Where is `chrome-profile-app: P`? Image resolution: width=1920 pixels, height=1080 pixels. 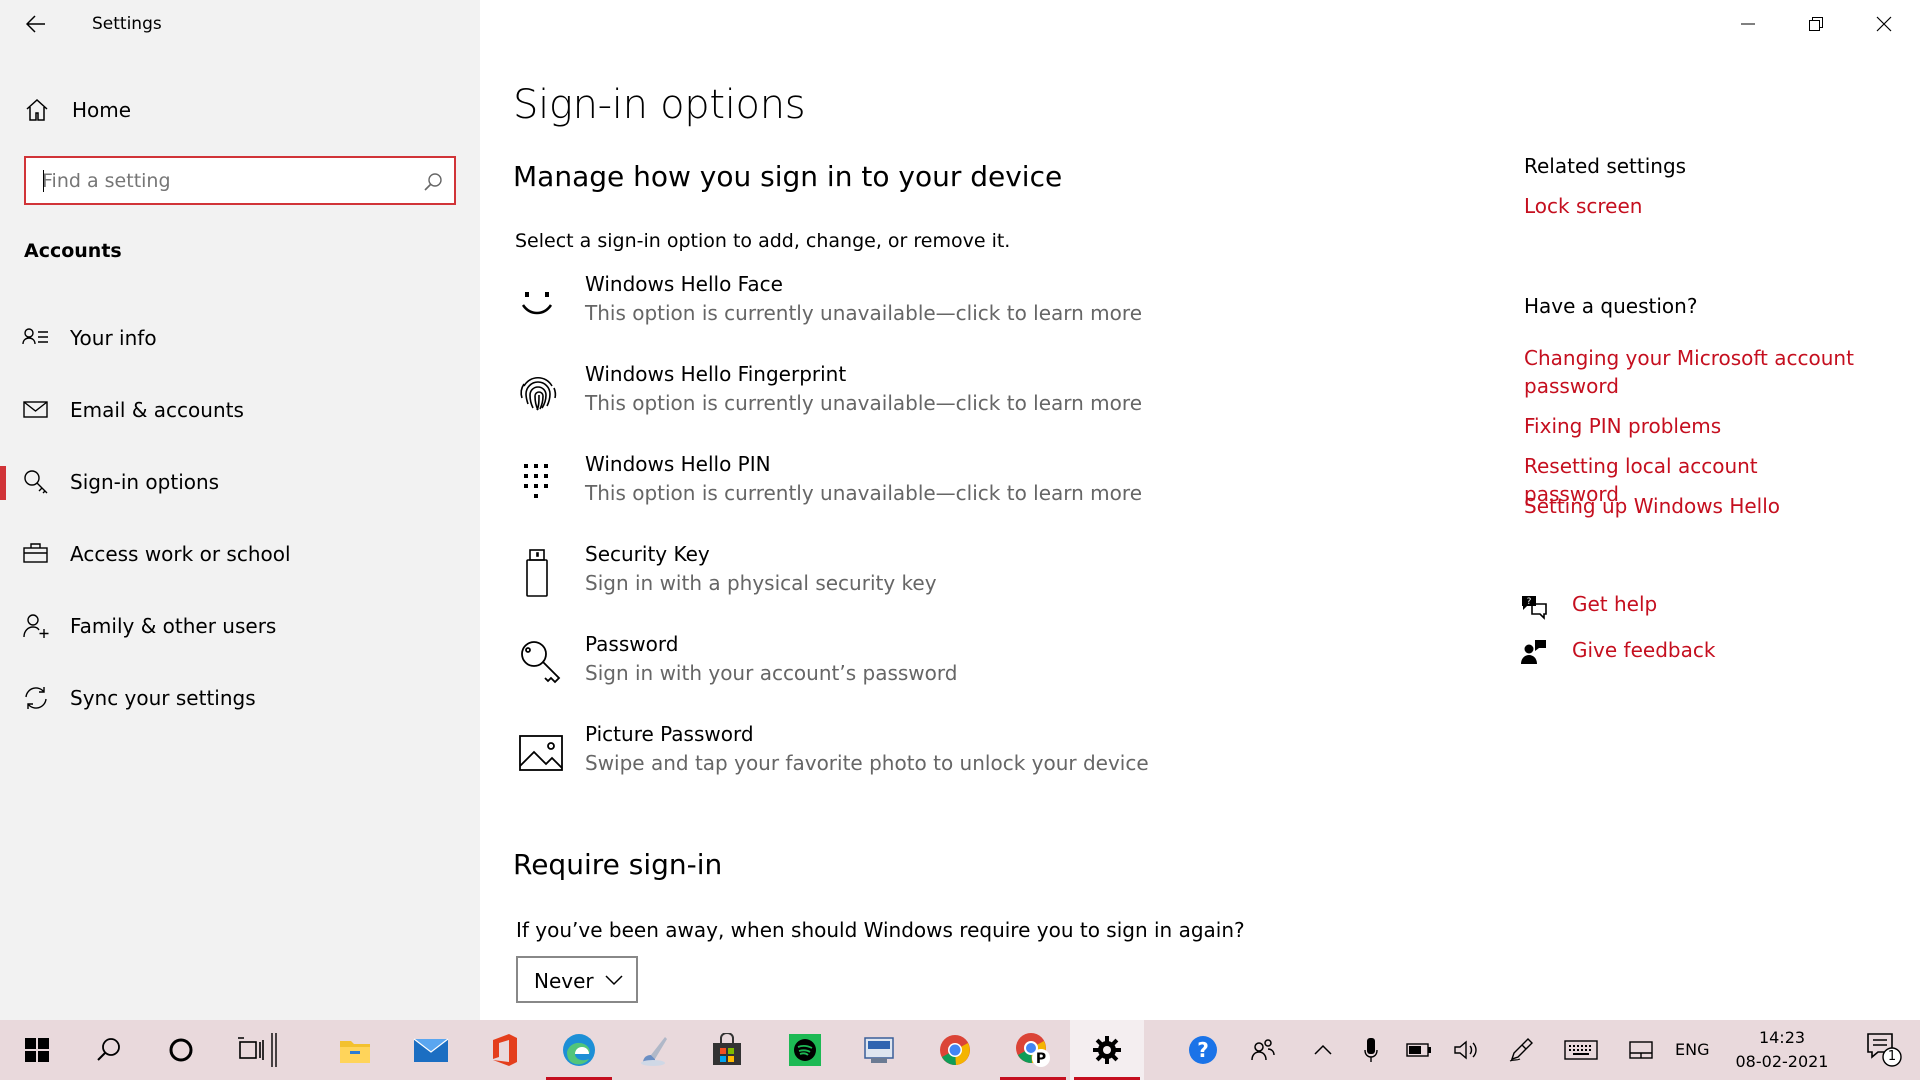 chrome-profile-app: P is located at coordinates (1033, 1050).